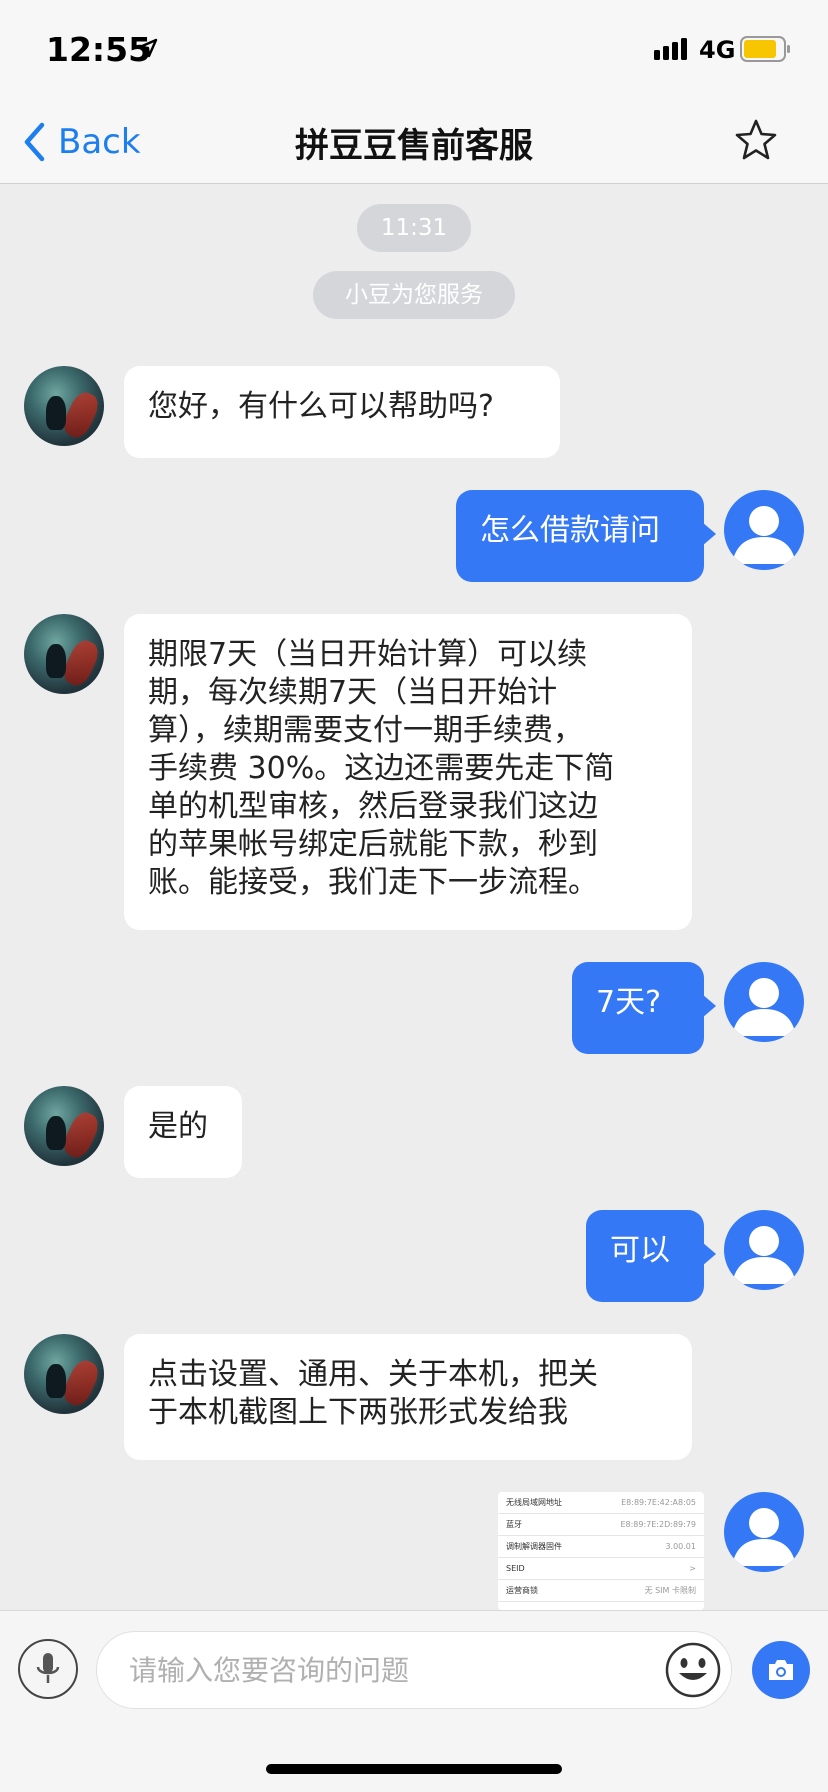  What do you see at coordinates (365, 730) in the screenshot?
I see `message-line: 算），续期需要支付一期手续费，` at bounding box center [365, 730].